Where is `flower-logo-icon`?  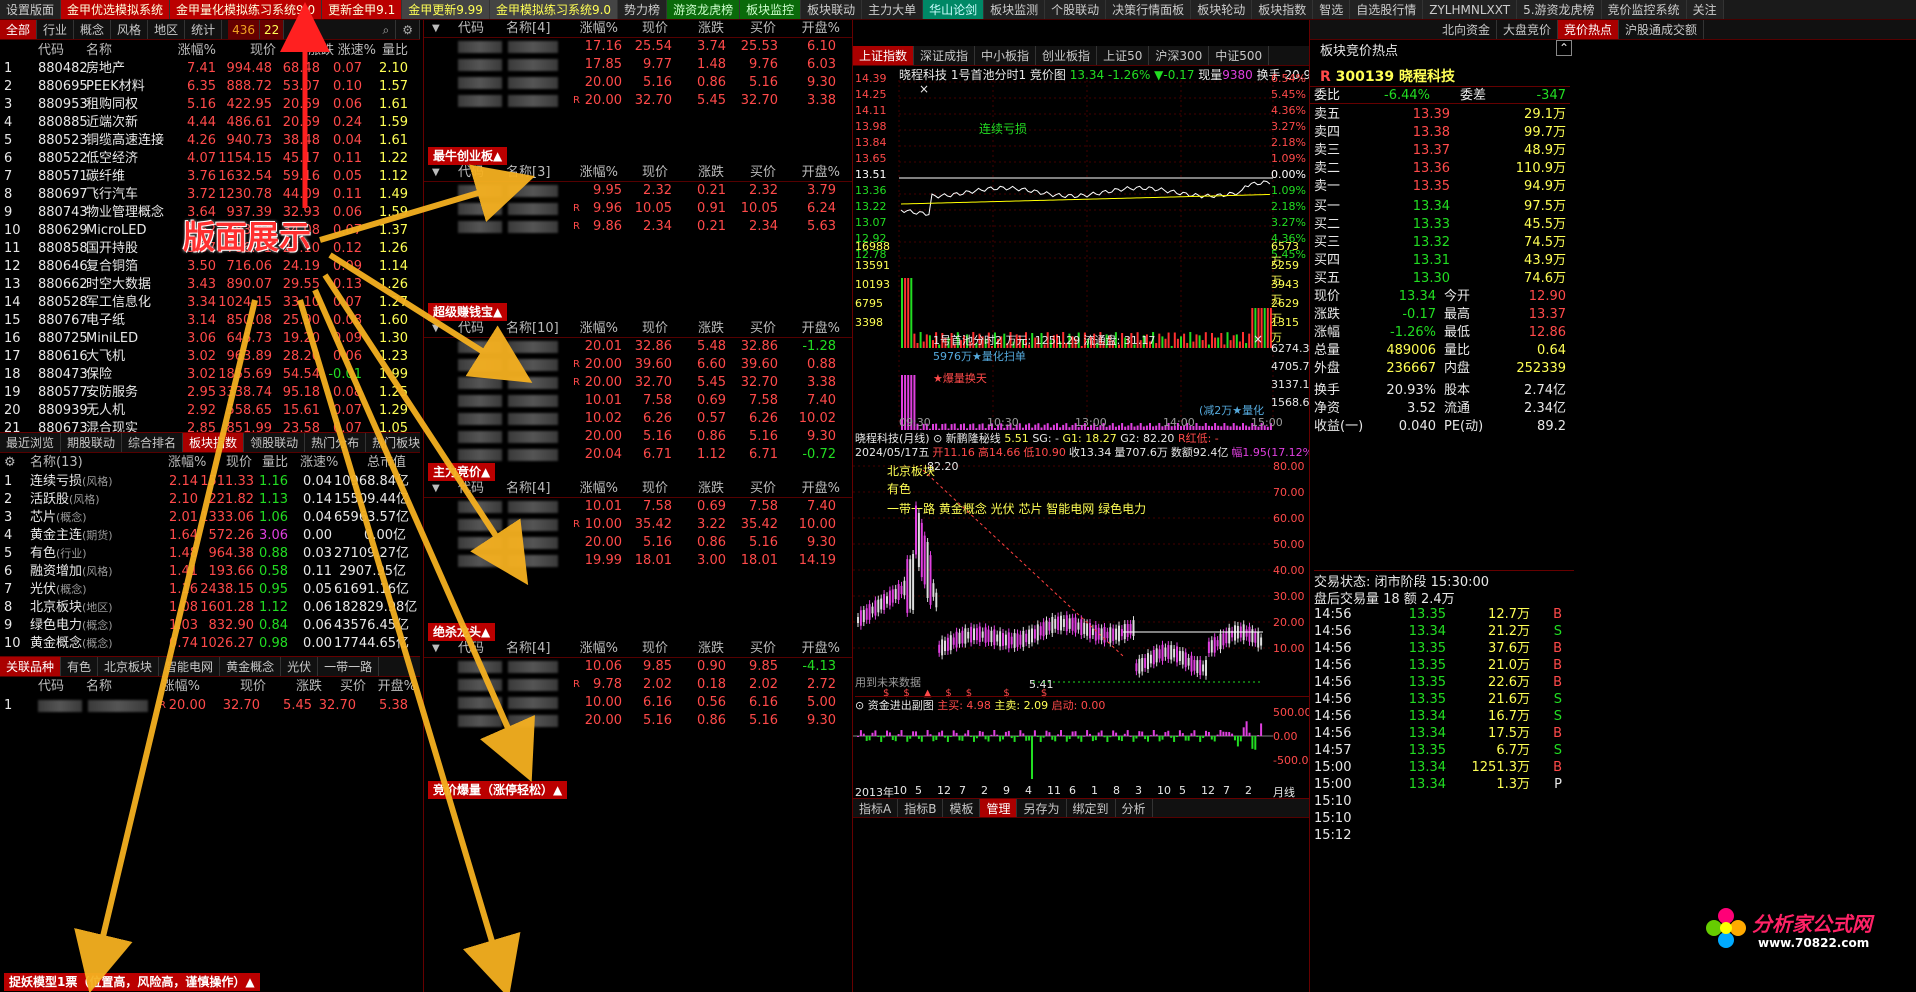 flower-logo-icon is located at coordinates (1726, 928).